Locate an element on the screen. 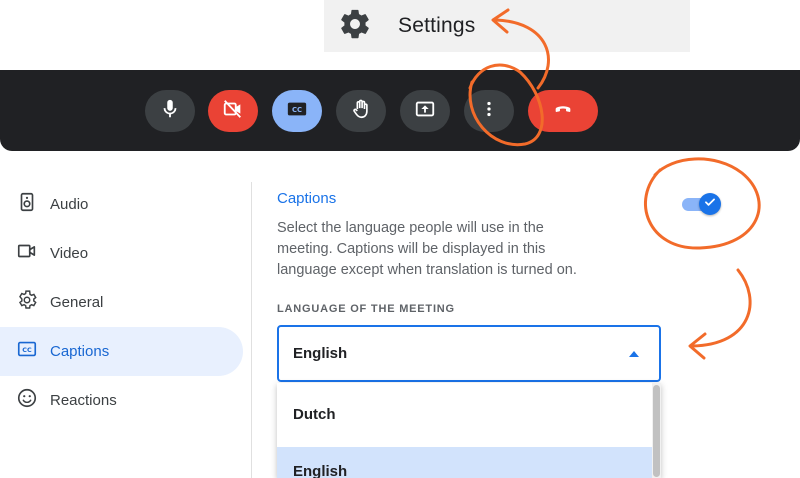  present-icon is located at coordinates (425, 111).